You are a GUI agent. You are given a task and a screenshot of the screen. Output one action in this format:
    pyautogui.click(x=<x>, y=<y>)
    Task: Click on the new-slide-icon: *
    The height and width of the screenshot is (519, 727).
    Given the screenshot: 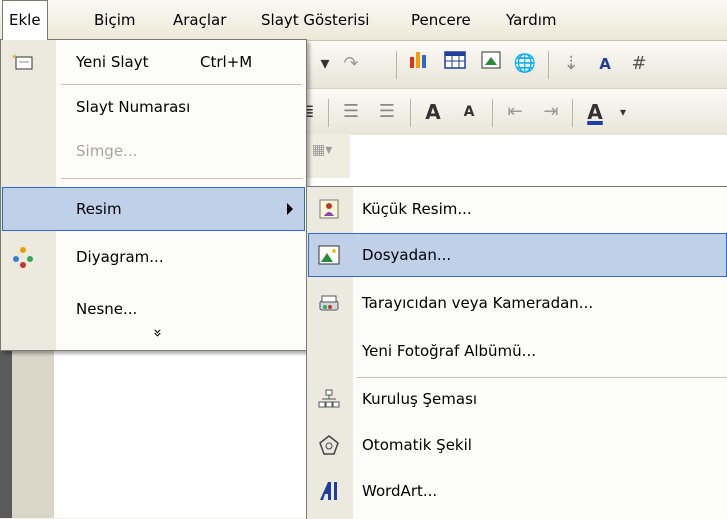 What is the action you would take?
    pyautogui.click(x=23, y=62)
    